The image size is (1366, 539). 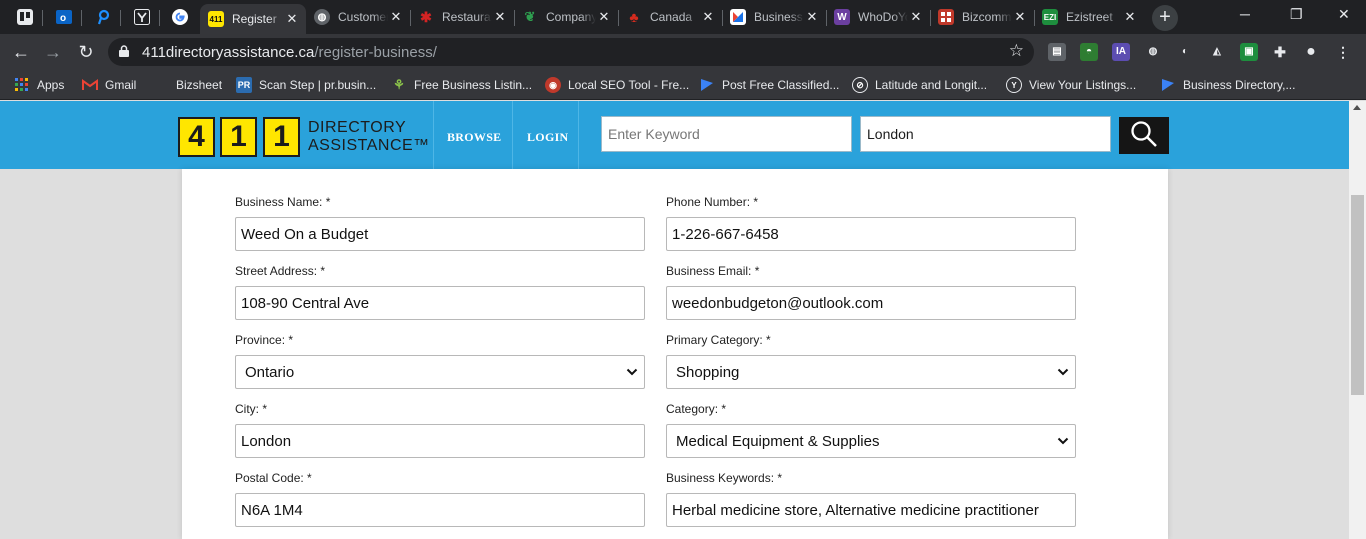 What do you see at coordinates (440, 234) in the screenshot?
I see `business-name-field` at bounding box center [440, 234].